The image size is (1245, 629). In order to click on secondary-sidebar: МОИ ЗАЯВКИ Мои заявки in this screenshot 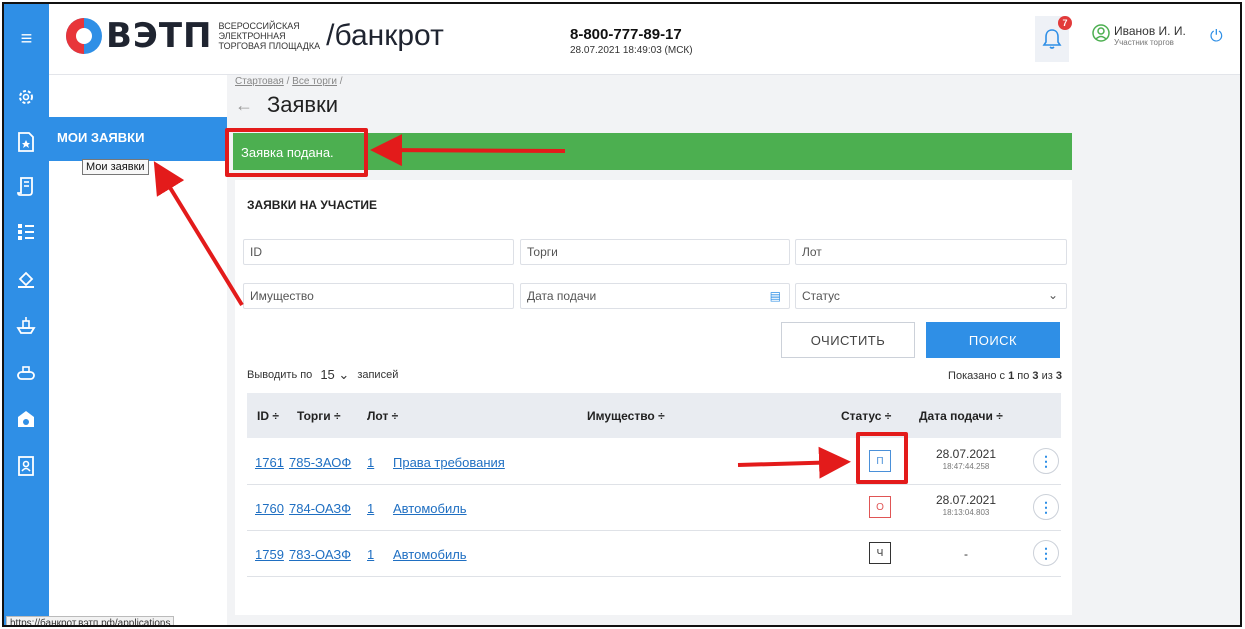, I will do `click(138, 350)`.